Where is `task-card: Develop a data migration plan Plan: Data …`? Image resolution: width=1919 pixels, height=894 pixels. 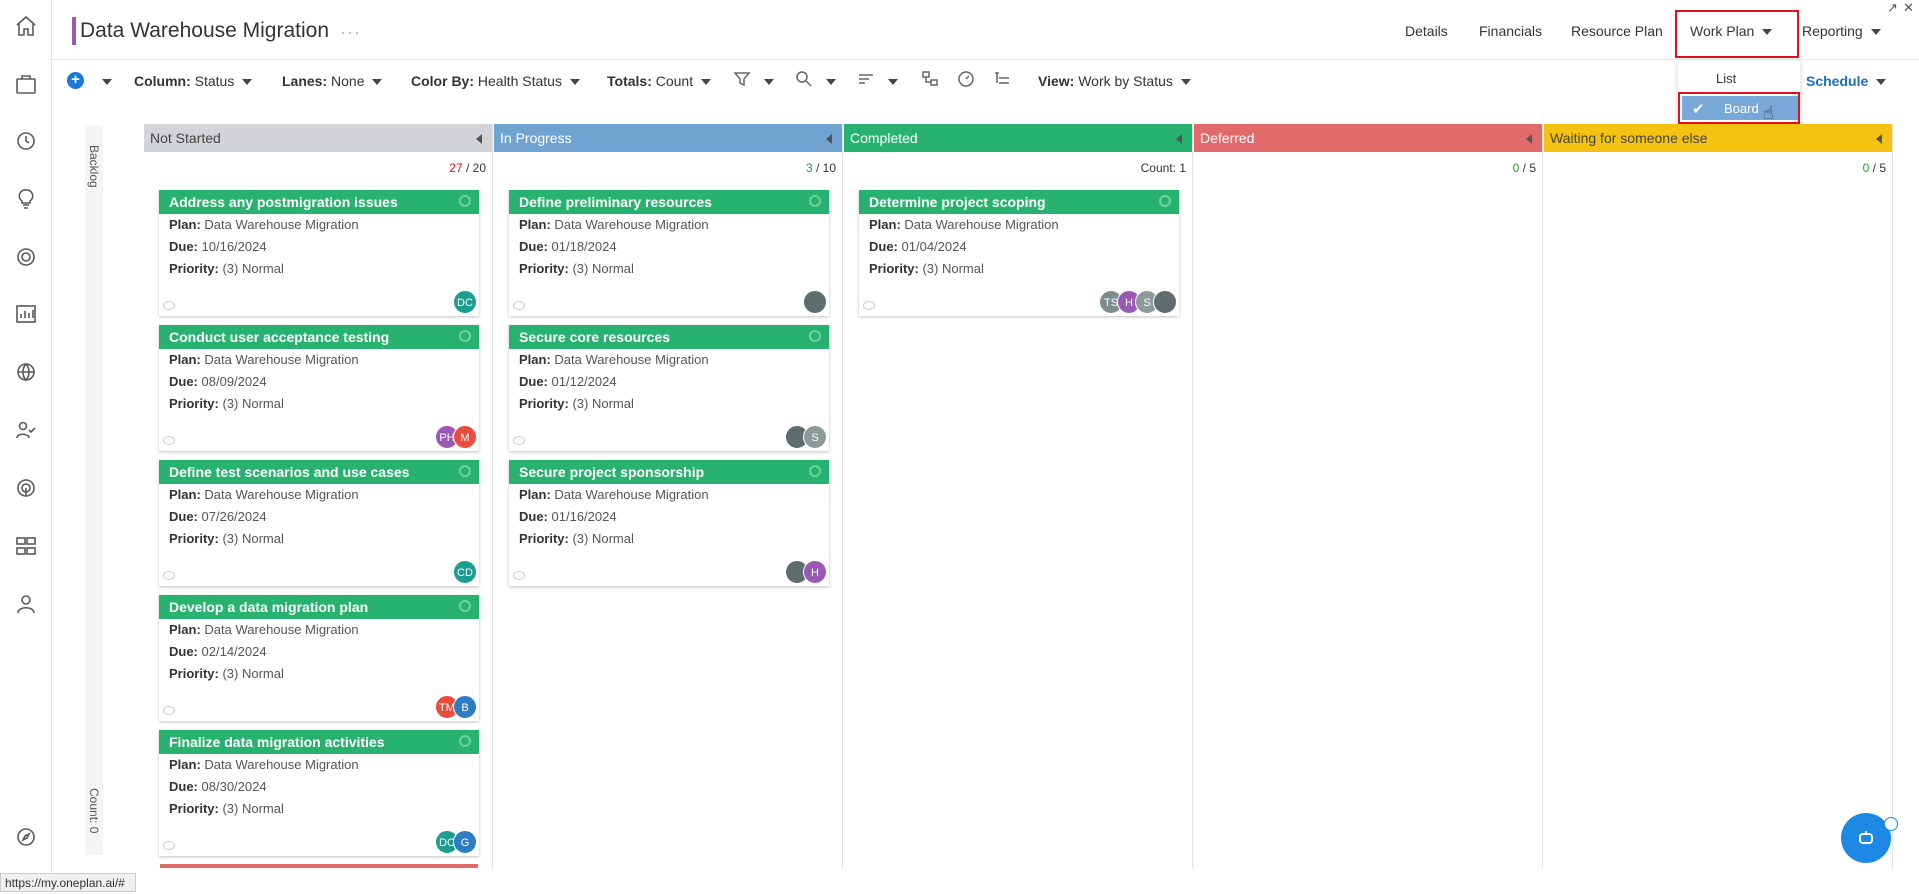
task-card: Develop a data migration plan Plan: Data … is located at coordinates (319, 658).